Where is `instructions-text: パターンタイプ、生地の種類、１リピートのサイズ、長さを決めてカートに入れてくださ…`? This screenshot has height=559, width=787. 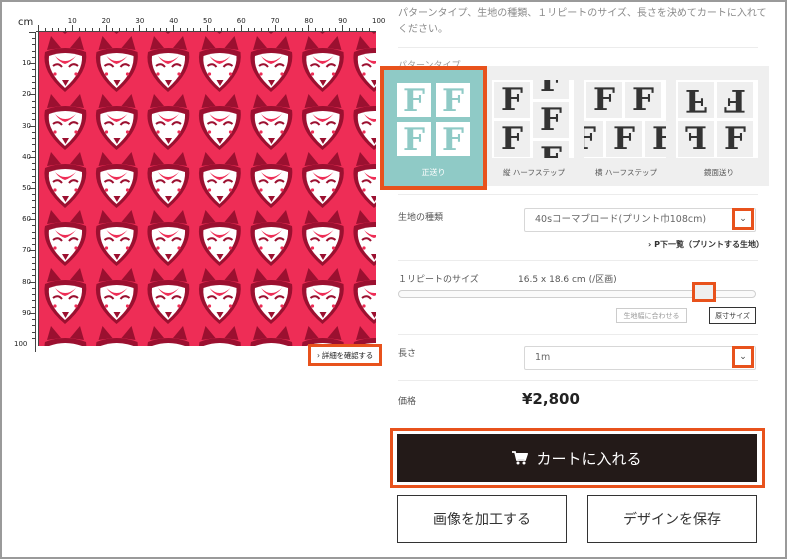
instructions-text: パターンタイプ、生地の種類、１リピートのサイズ、長さを決めてカートに入れてくださ… is located at coordinates (582, 21).